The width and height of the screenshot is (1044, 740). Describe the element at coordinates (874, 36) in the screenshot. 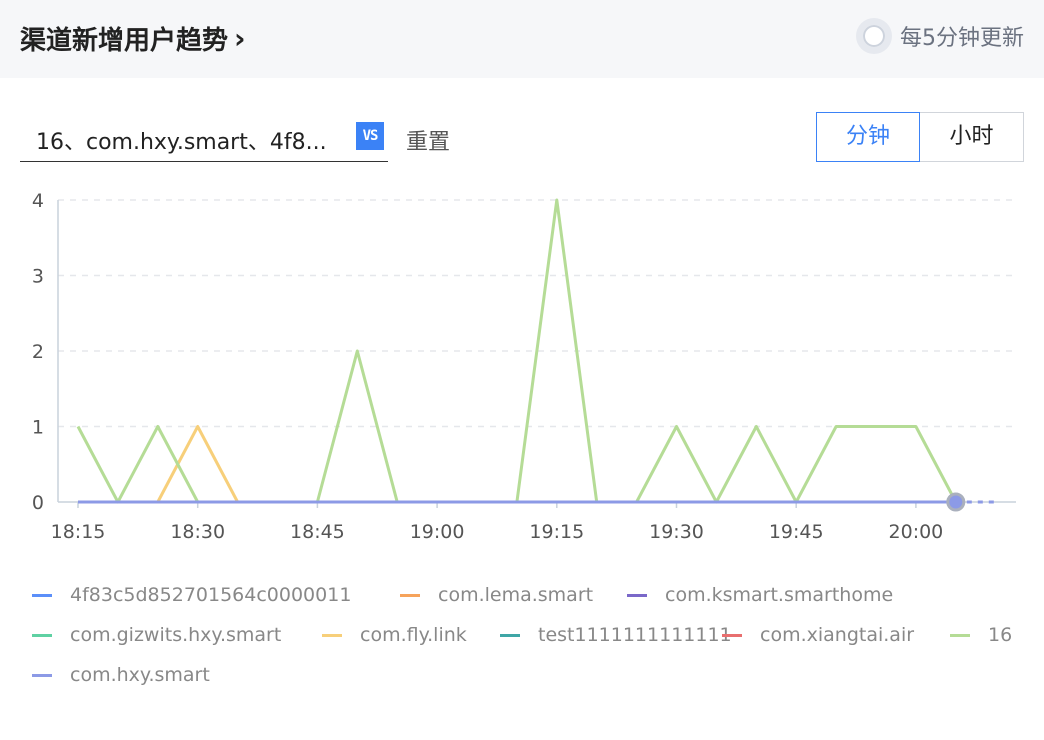

I see `refresh-clock-icon` at that location.